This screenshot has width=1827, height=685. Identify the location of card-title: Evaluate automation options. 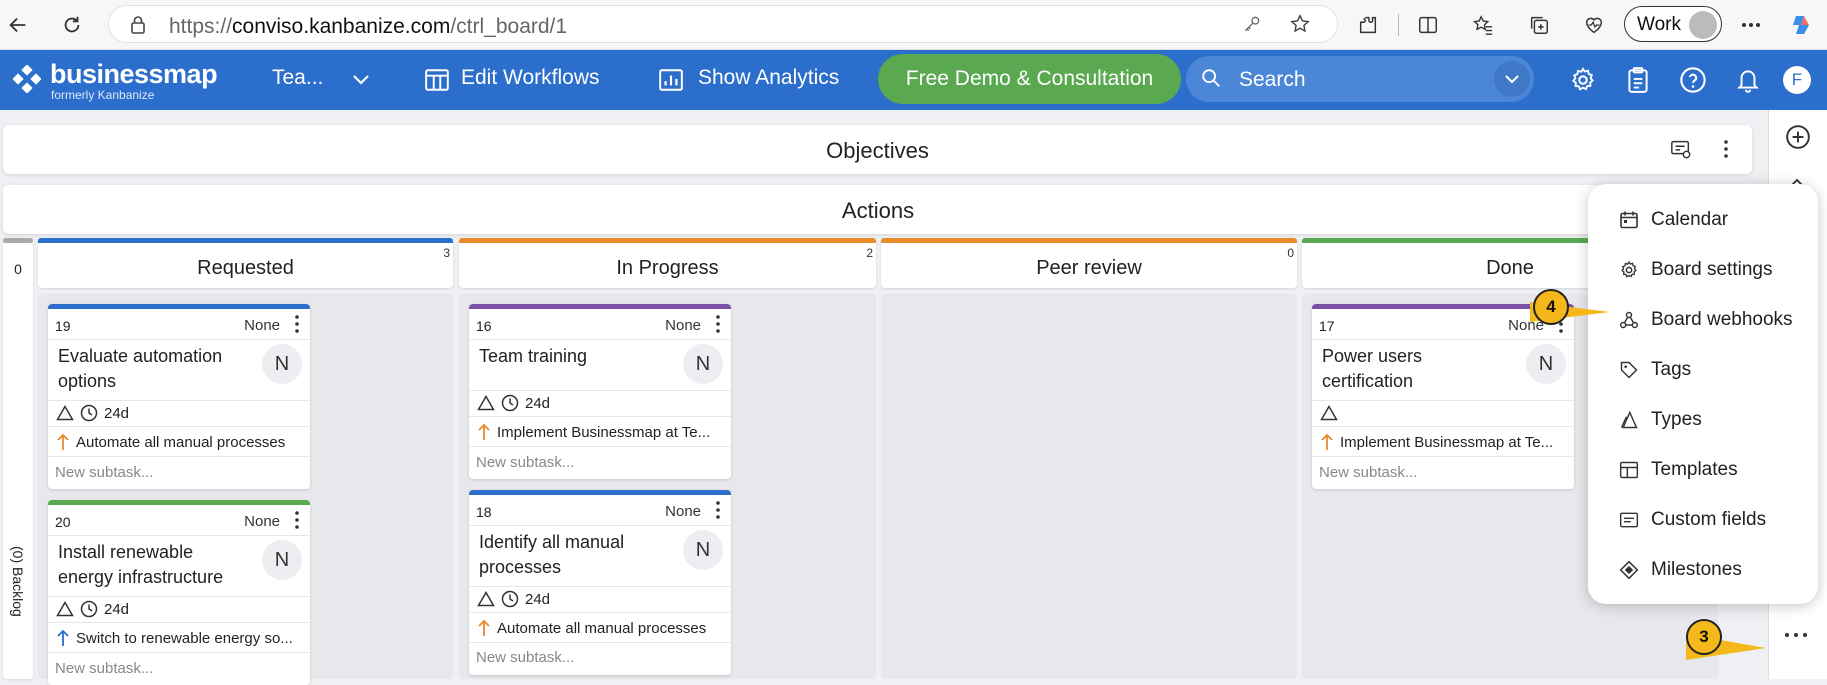
(155, 369).